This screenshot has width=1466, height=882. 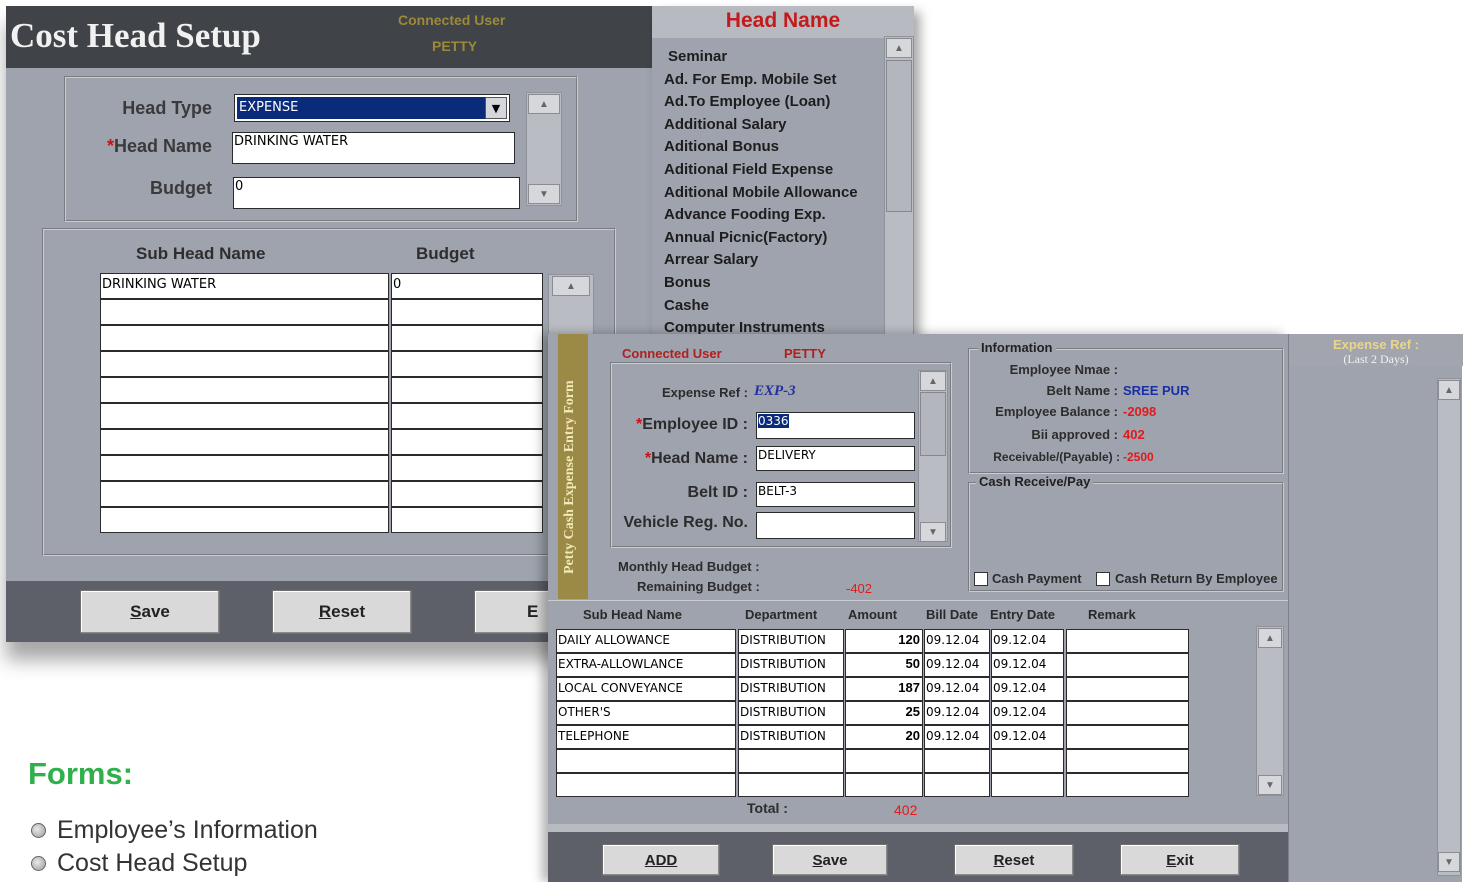 What do you see at coordinates (646, 737) in the screenshot?
I see `sub-head-name-cell: TELEPHONE` at bounding box center [646, 737].